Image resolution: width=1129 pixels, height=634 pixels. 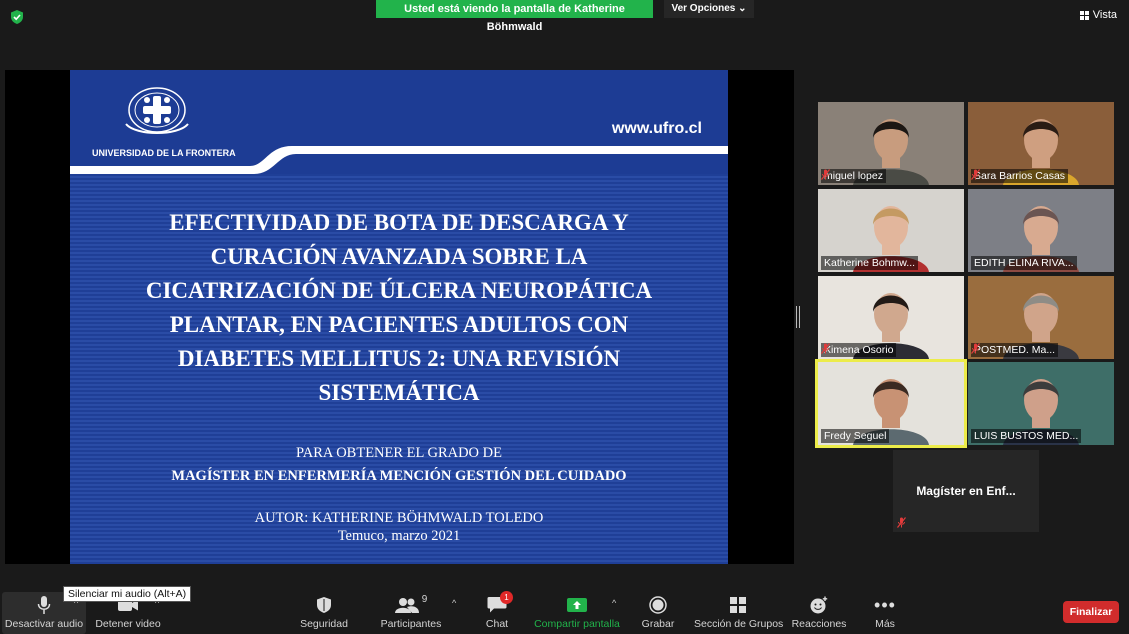 I want to click on author: AUTOR: KATHERINE BÖHMWALD TOLEDO, so click(x=399, y=518).